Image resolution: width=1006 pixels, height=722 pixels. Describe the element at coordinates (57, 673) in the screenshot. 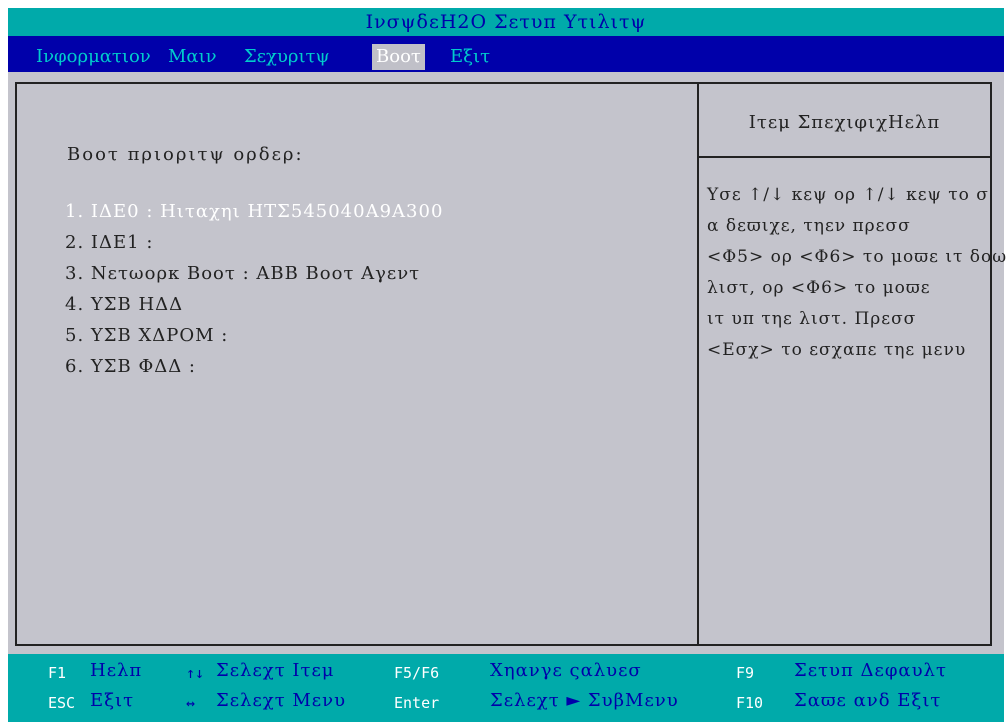

I see `key-f1: F1` at that location.